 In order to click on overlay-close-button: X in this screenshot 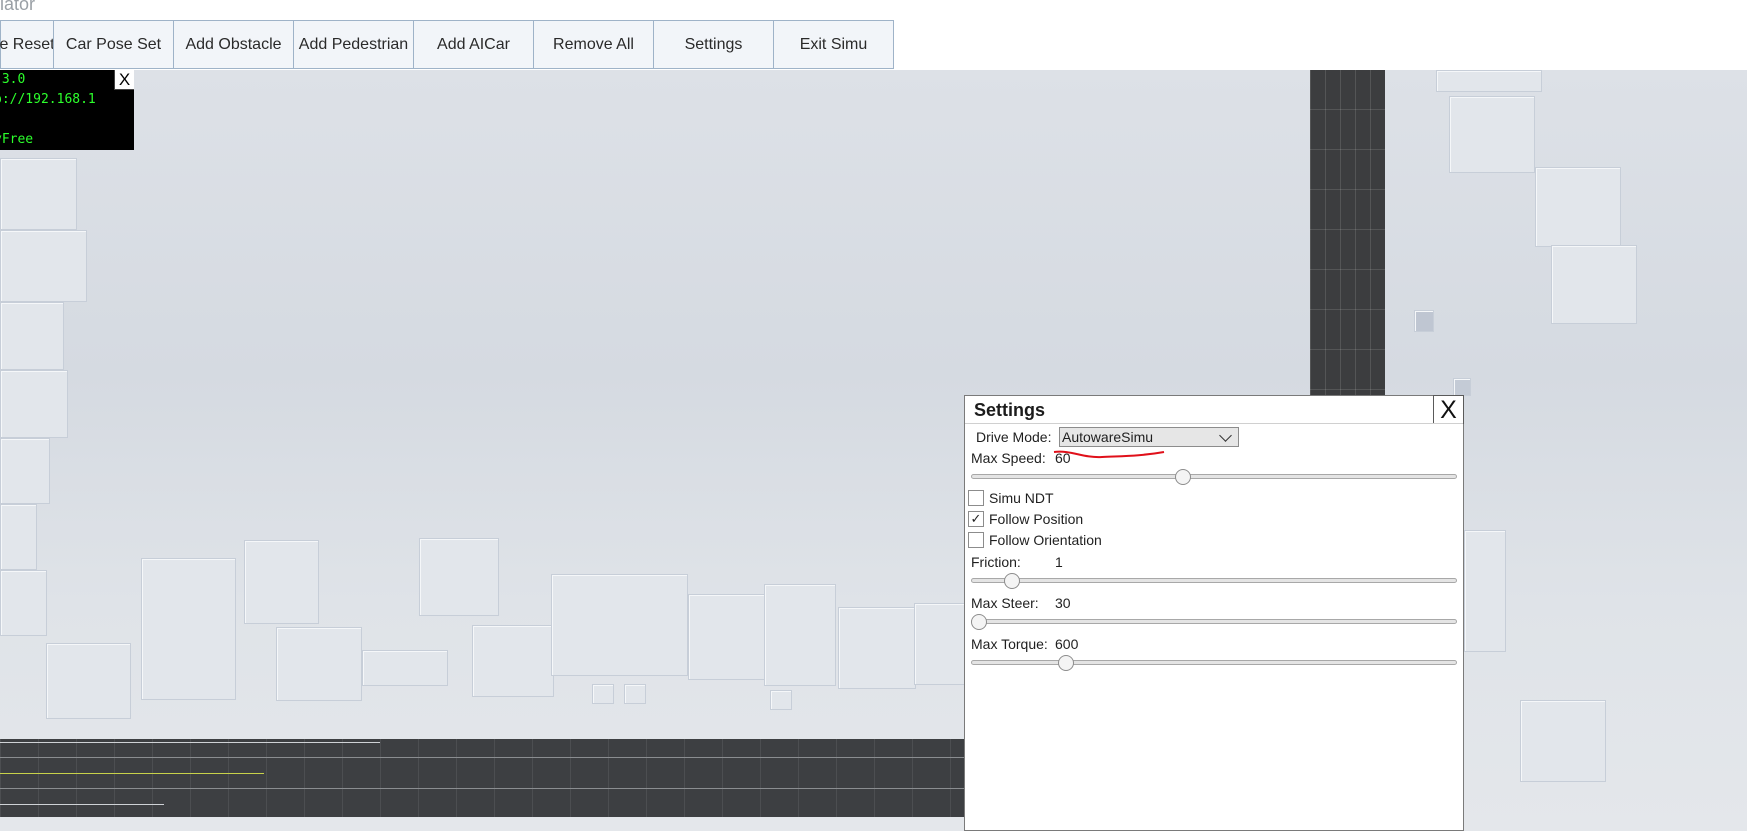, I will do `click(124, 80)`.